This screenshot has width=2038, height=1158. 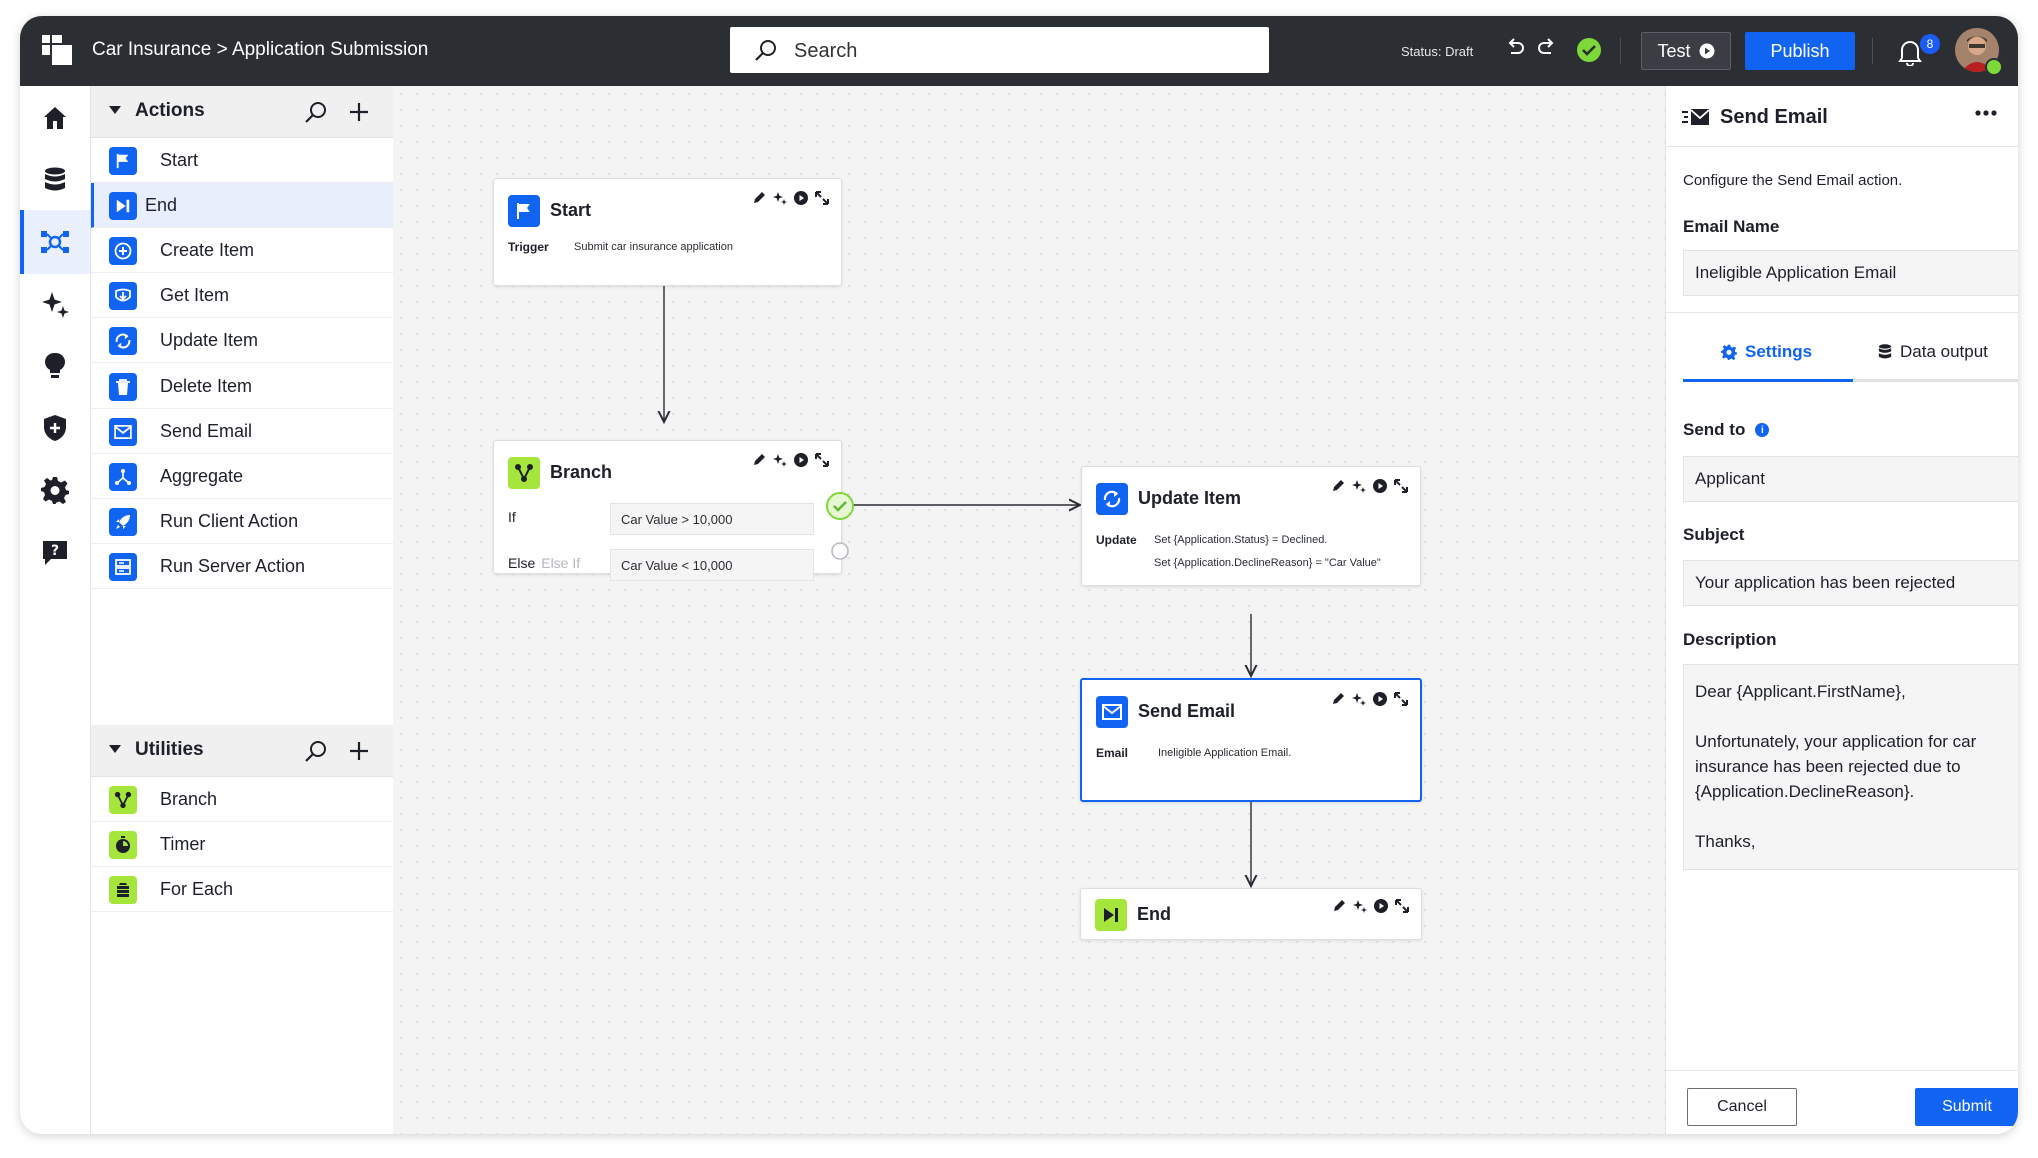 I want to click on palette-item-update-item: Update Item, so click(x=242, y=341).